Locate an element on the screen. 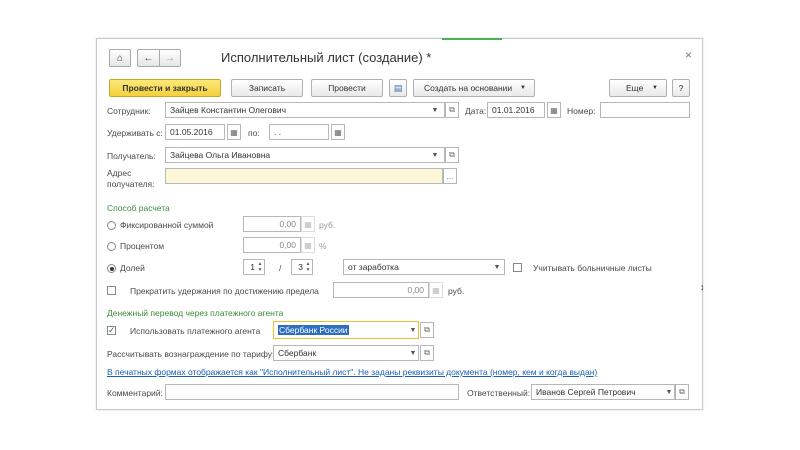 The width and height of the screenshot is (800, 450). date-label: Дата: is located at coordinates (476, 111).